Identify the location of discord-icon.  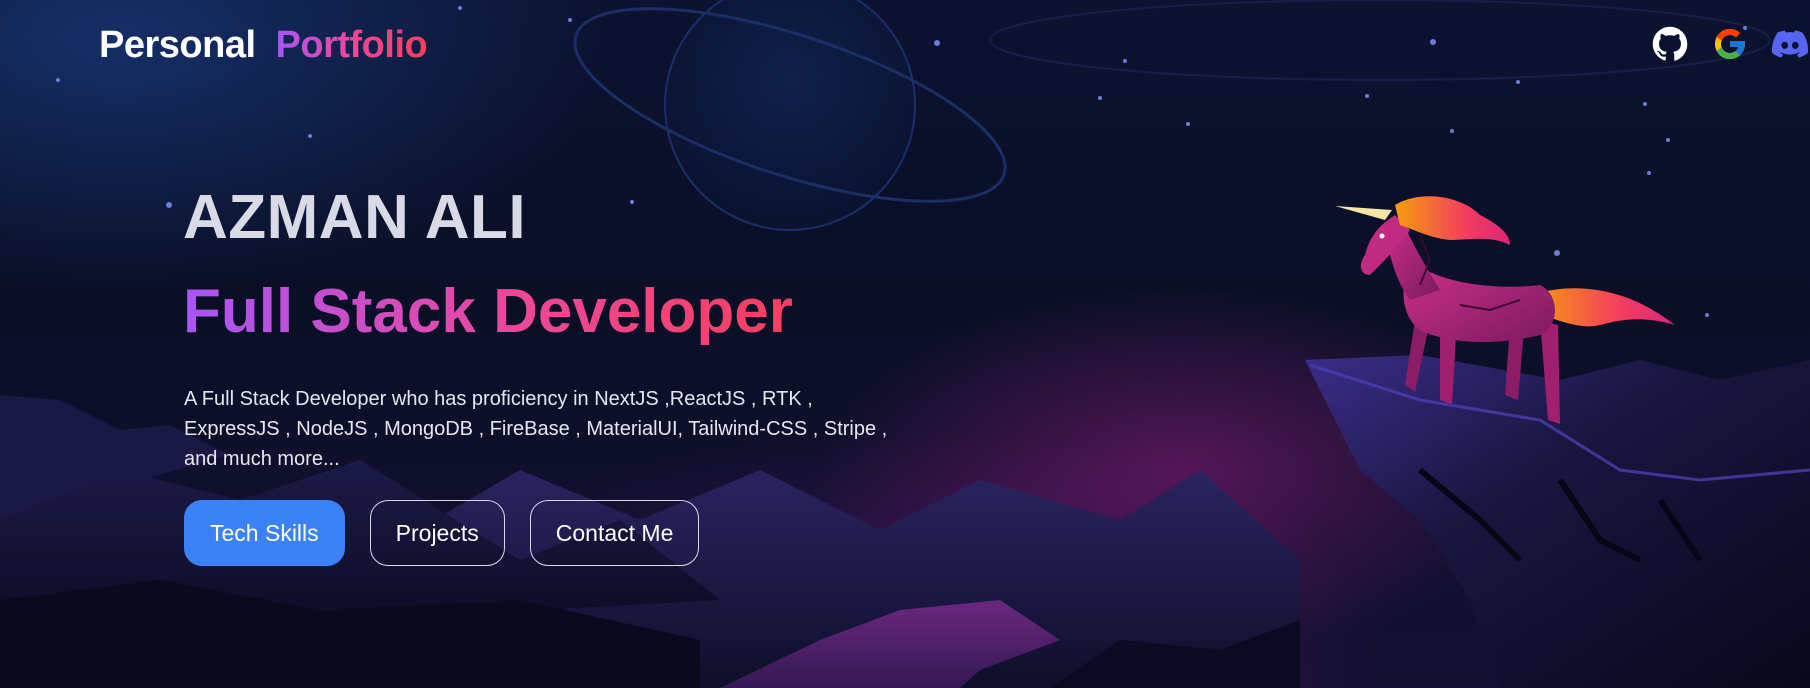
(1790, 44).